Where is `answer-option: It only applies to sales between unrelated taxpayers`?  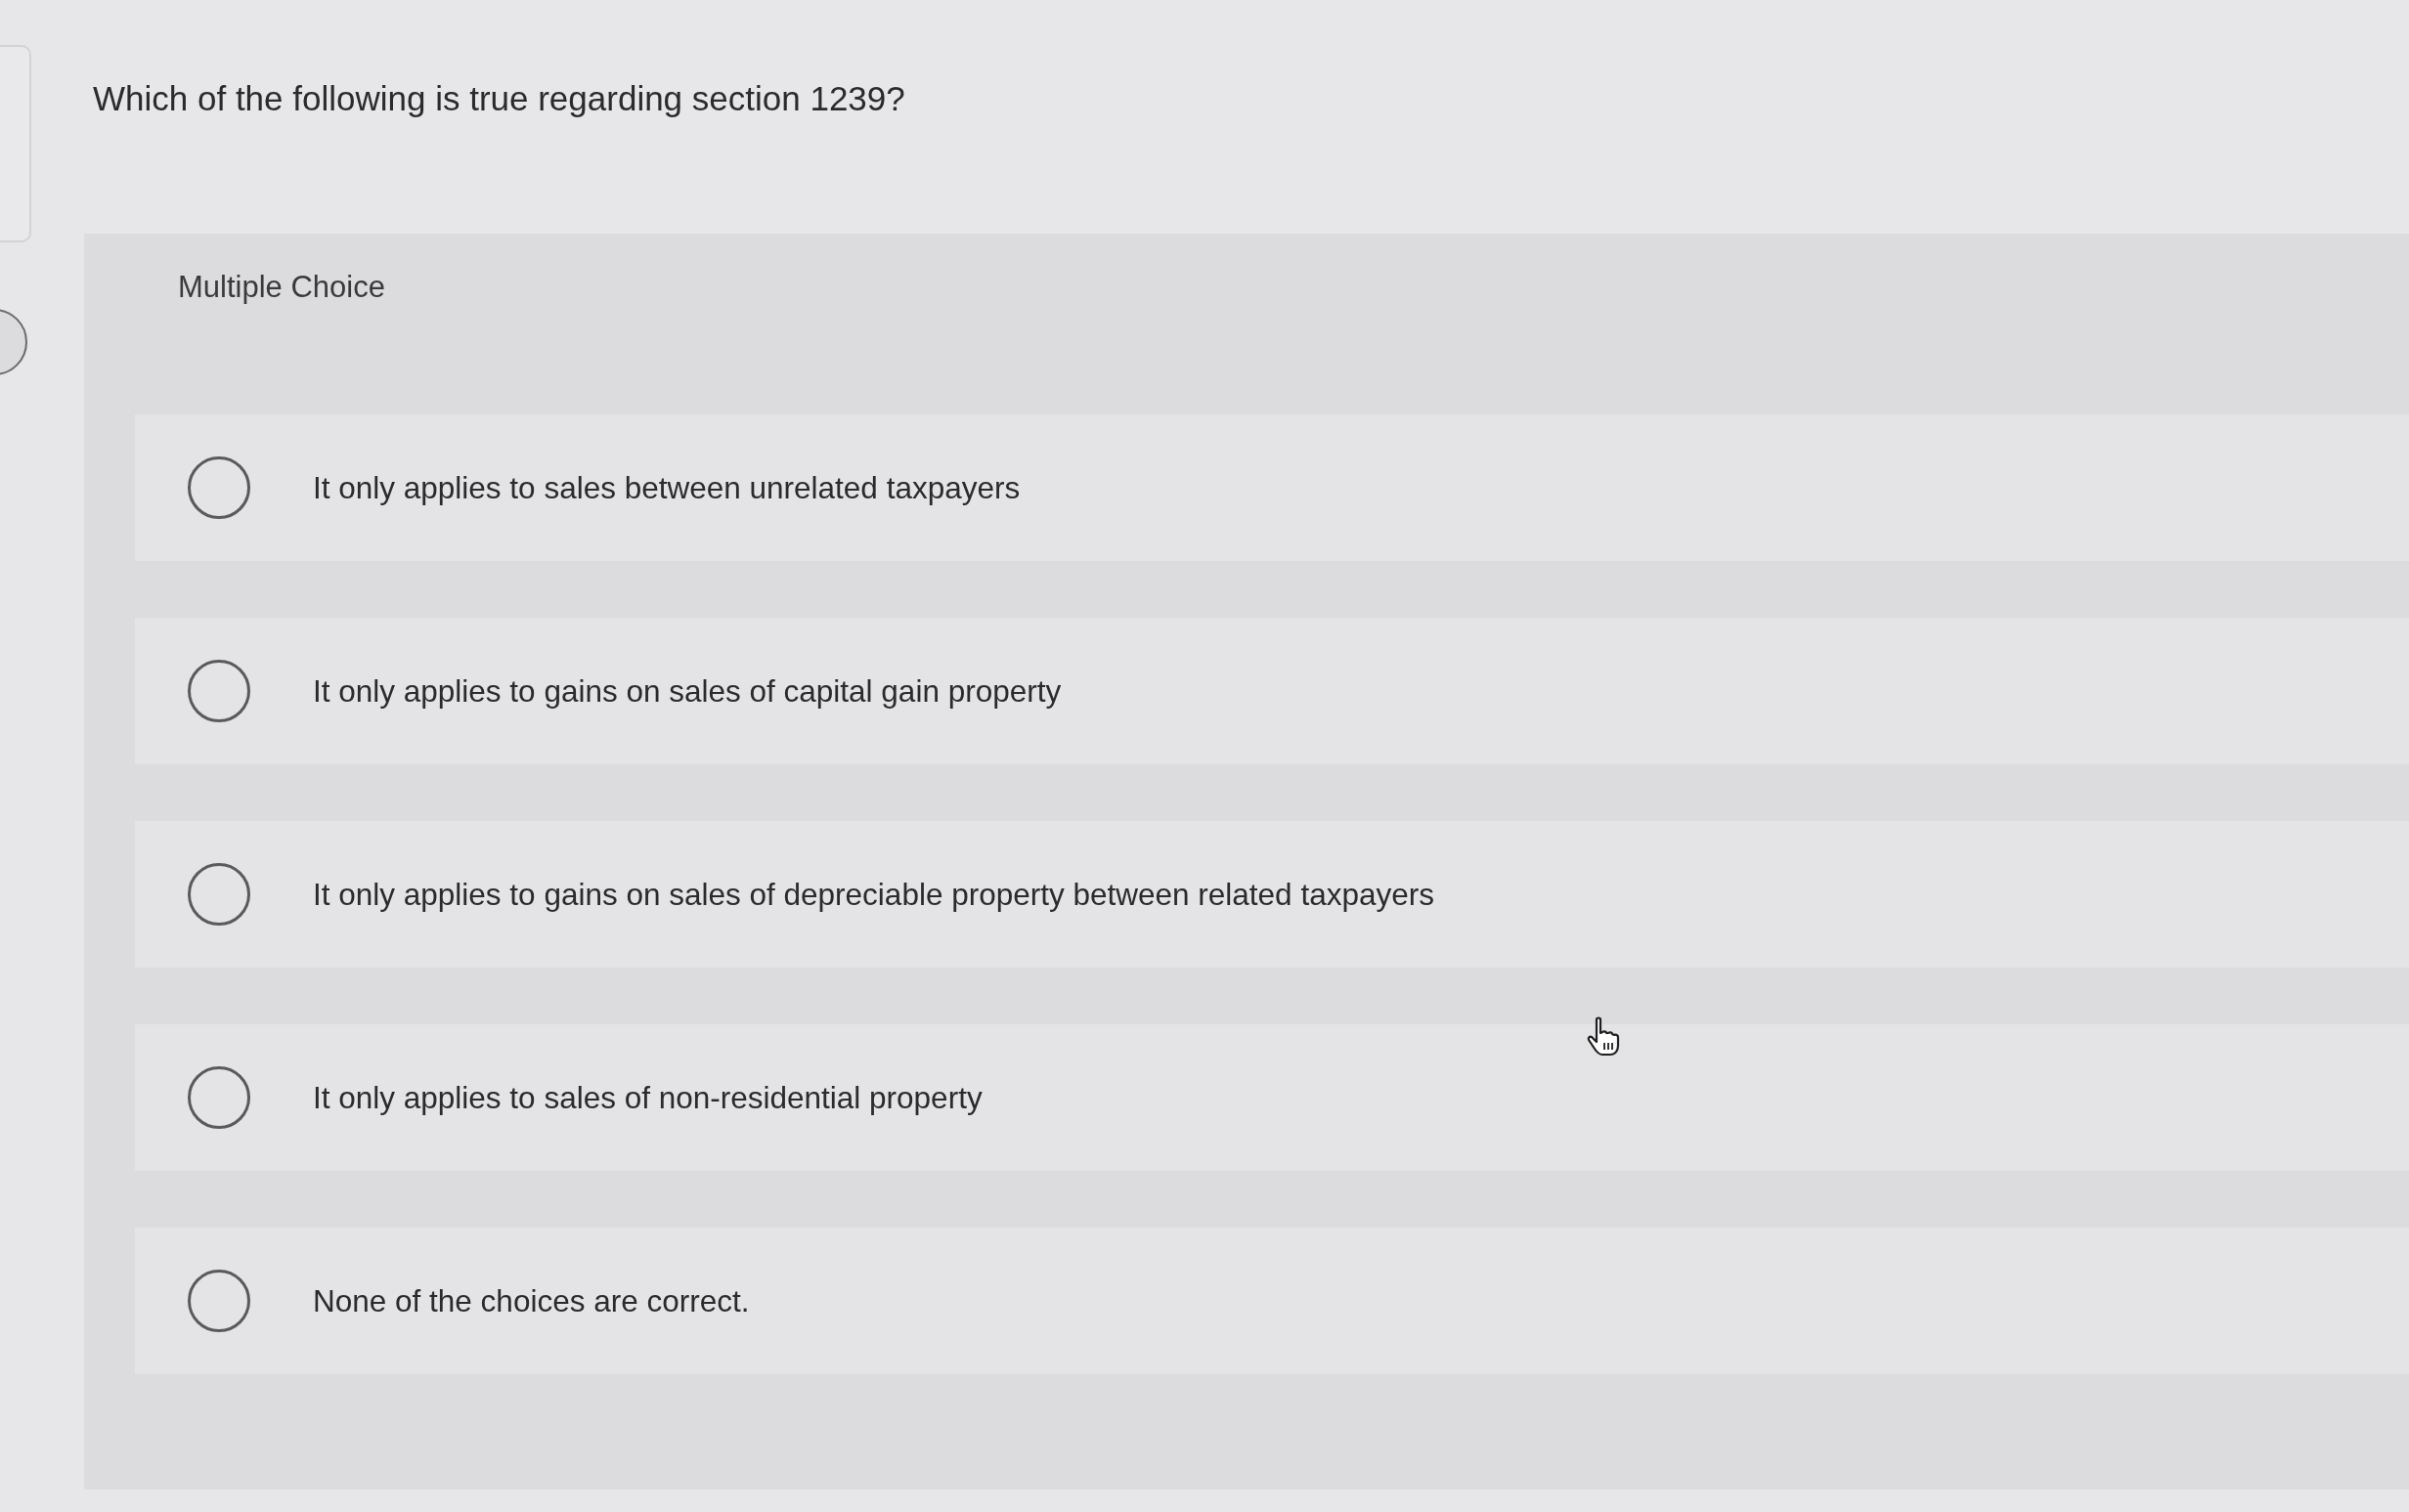
answer-option: It only applies to sales between unrelated taxpayers is located at coordinates (1272, 487).